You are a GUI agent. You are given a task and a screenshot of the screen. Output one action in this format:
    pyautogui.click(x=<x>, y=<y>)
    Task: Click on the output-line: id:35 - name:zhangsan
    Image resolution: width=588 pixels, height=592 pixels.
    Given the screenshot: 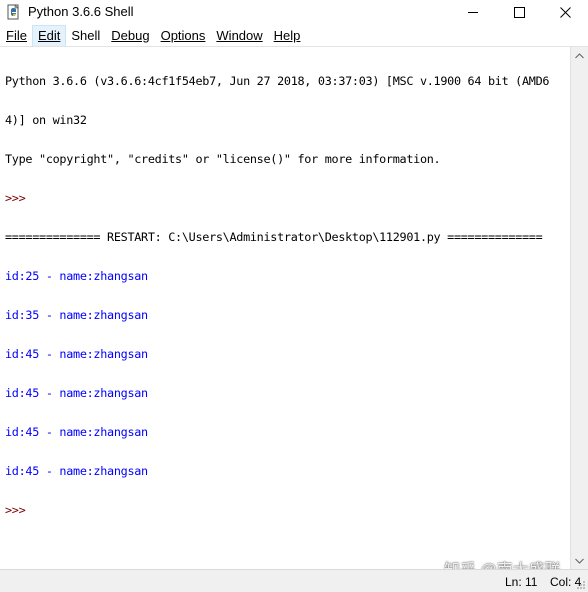 What is the action you would take?
    pyautogui.click(x=76, y=315)
    